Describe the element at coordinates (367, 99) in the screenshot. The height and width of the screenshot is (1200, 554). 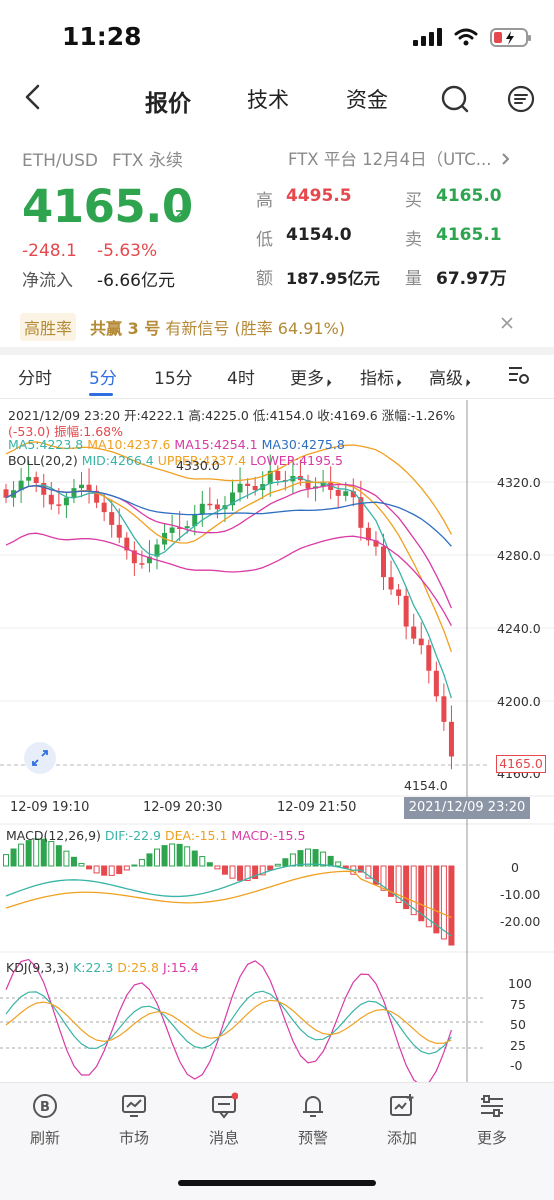
I see `tab-funds: 资金` at that location.